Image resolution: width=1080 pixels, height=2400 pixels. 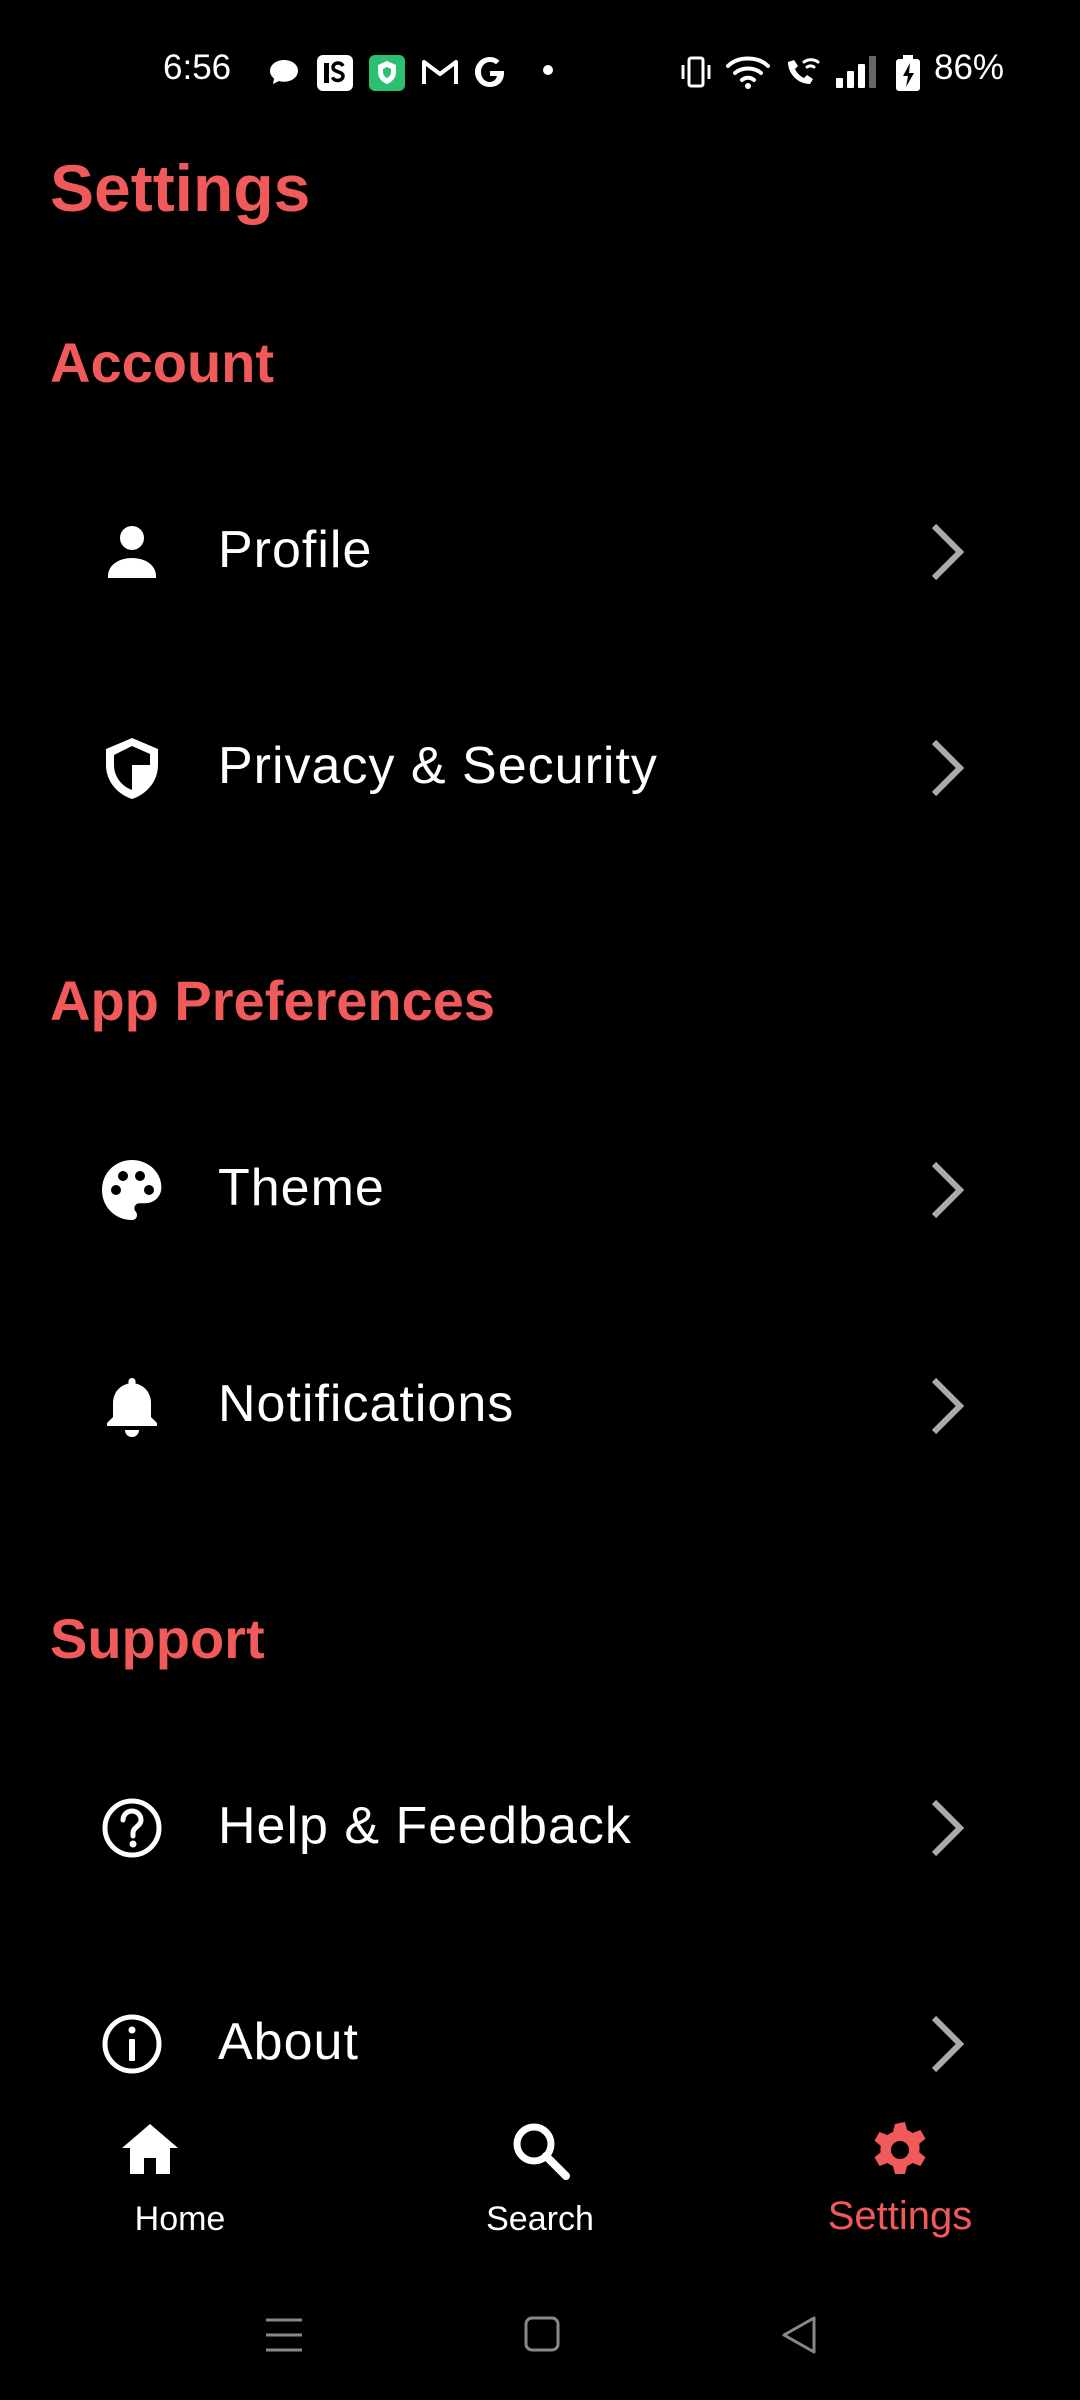 I want to click on battery-charging-icon, so click(x=908, y=73).